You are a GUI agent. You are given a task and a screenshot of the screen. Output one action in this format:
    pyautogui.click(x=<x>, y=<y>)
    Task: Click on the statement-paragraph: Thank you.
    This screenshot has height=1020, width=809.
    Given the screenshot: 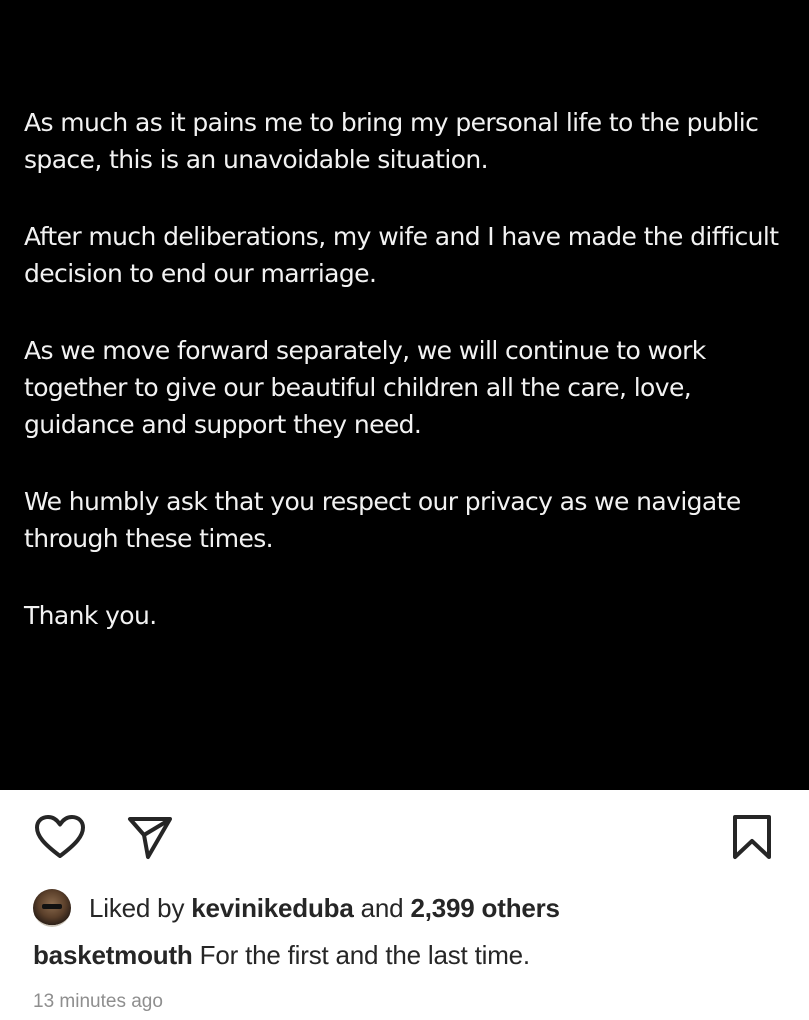 What is the action you would take?
    pyautogui.click(x=90, y=615)
    